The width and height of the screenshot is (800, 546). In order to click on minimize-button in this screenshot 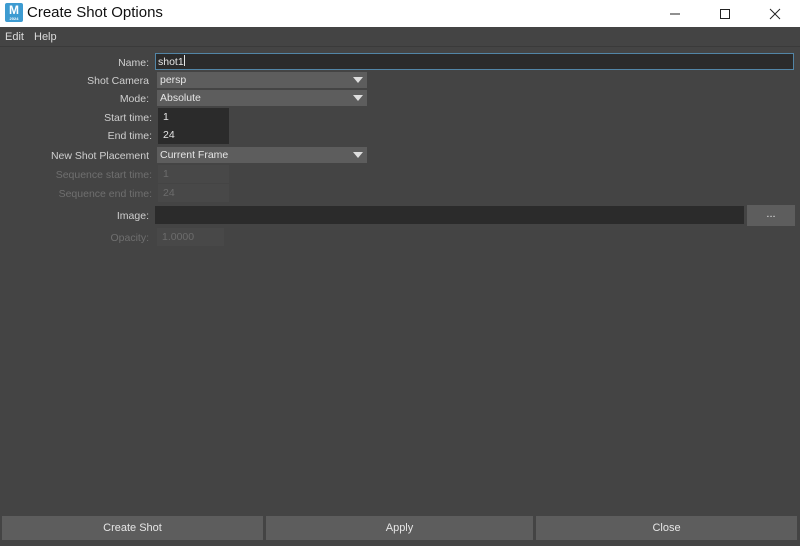, I will do `click(675, 13)`.